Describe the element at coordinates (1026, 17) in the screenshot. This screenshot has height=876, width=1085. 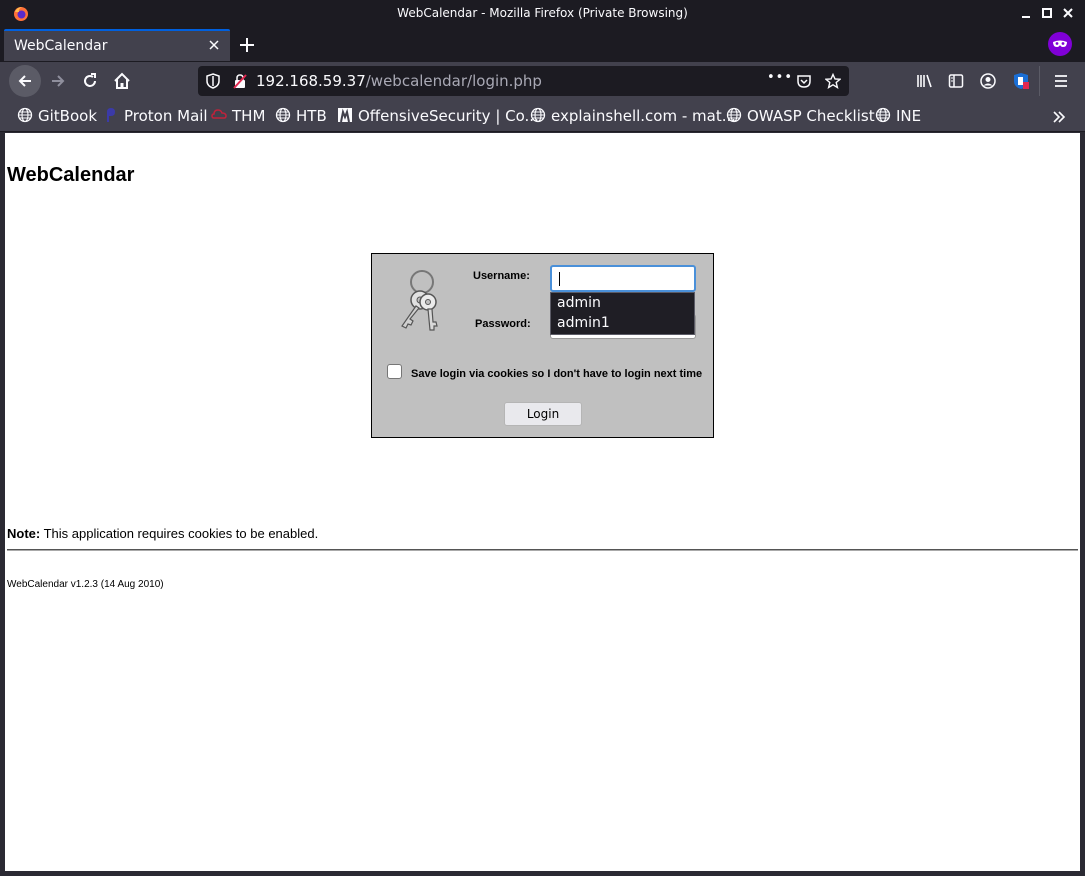
I see `minimize-icon` at that location.